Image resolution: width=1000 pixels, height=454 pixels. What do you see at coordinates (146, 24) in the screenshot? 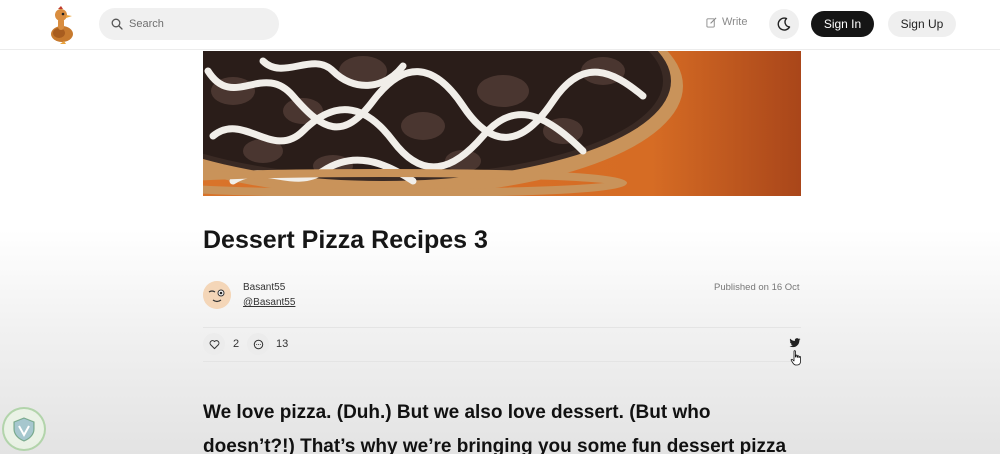
I see `search-placeholder: Search` at bounding box center [146, 24].